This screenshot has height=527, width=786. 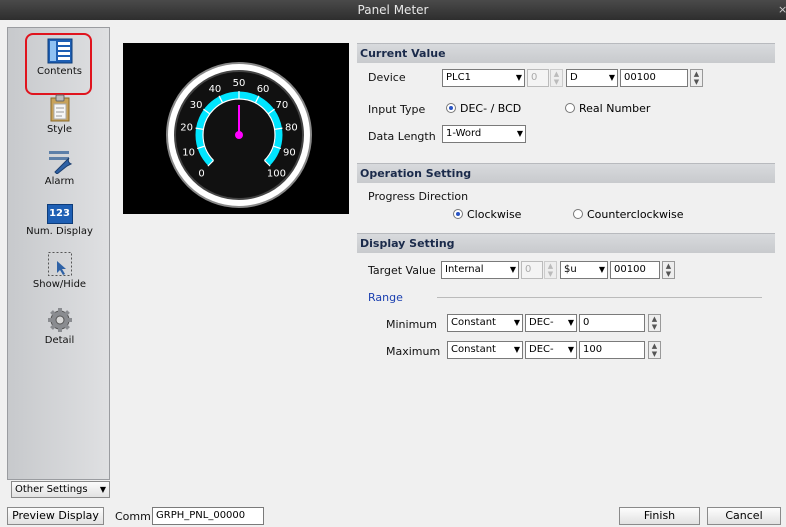 I want to click on sidebar-item-label: Alarm, so click(x=59, y=181).